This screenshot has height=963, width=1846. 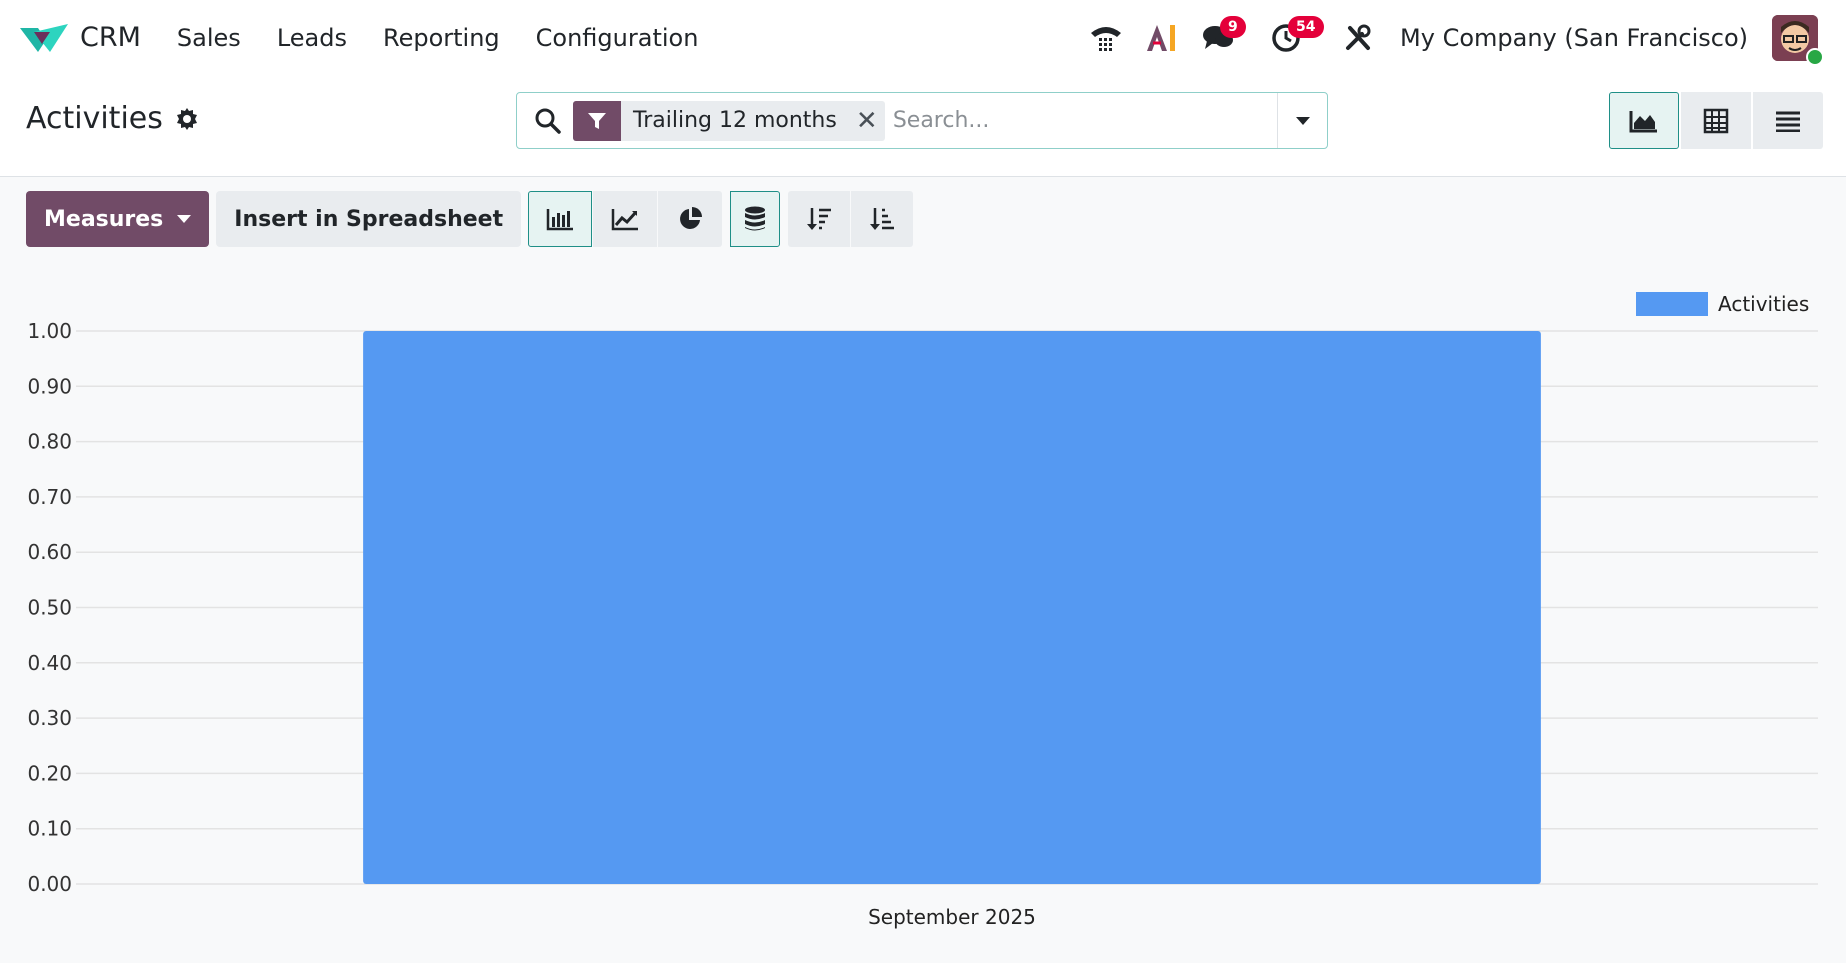 I want to click on view-switcher, so click(x=1717, y=120).